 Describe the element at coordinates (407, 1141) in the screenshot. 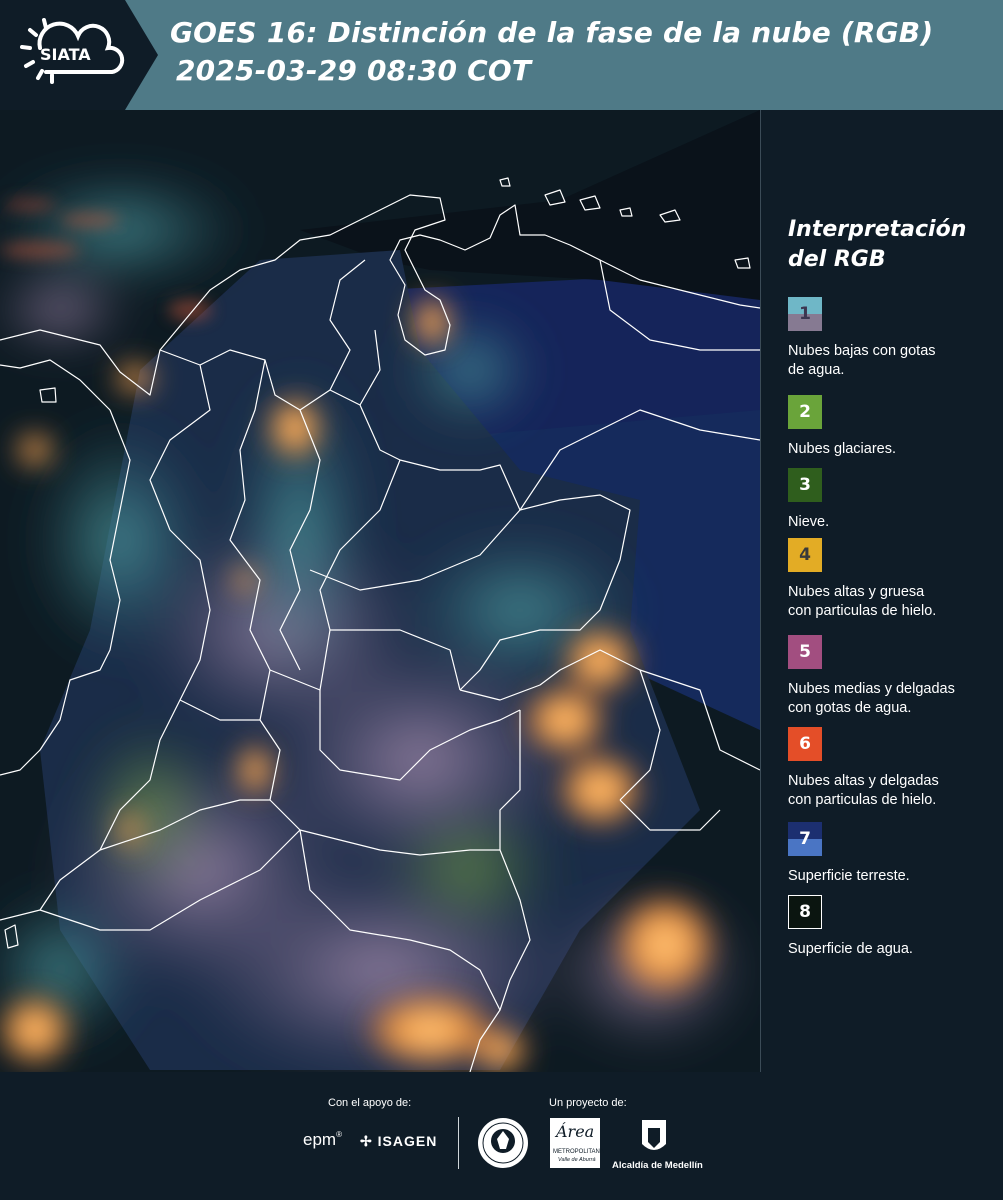

I see `isagen-logo-text: ISAGEN` at that location.